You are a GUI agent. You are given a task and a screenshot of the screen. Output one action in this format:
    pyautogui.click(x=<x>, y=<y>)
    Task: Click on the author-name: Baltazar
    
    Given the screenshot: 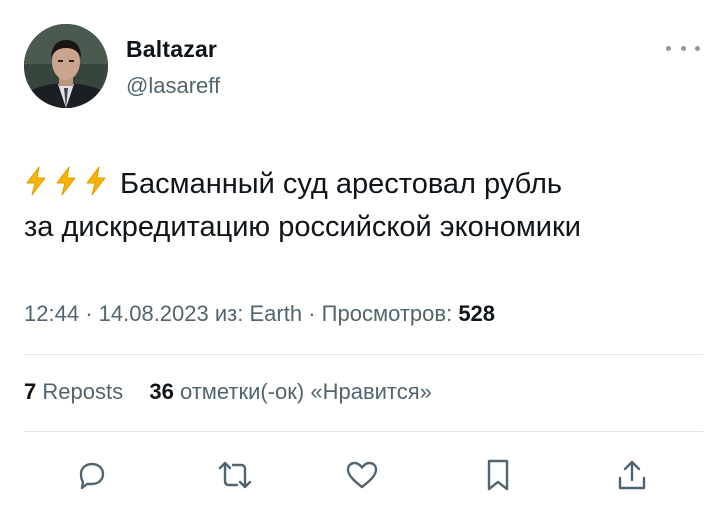 What is the action you would take?
    pyautogui.click(x=171, y=49)
    